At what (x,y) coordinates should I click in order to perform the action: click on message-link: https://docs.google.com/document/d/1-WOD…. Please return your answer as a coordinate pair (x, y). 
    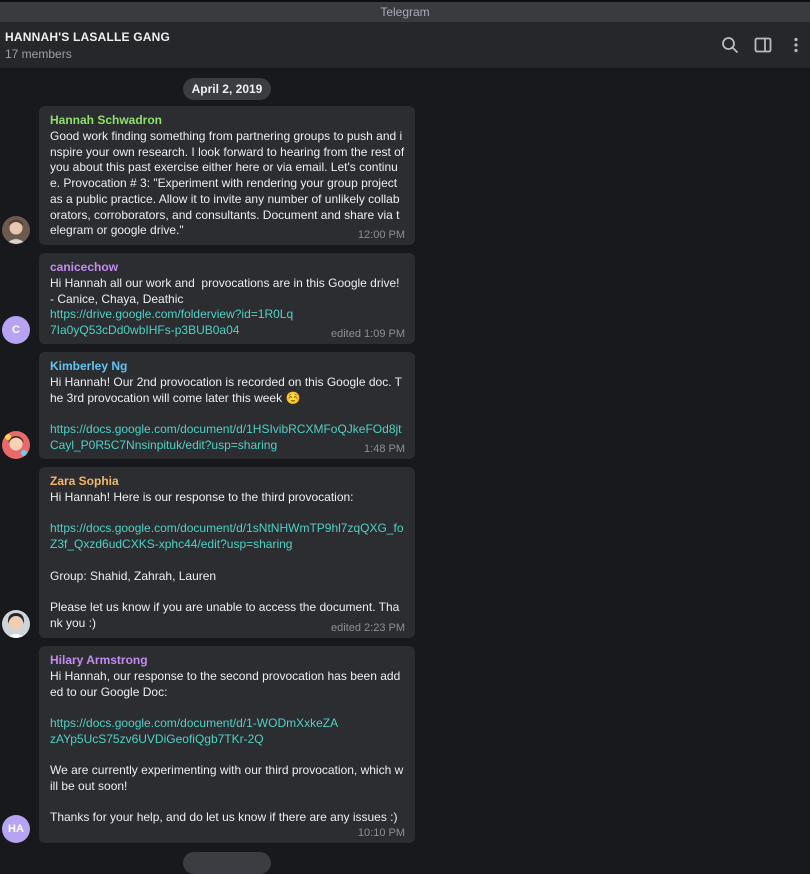
    Looking at the image, I should click on (195, 731).